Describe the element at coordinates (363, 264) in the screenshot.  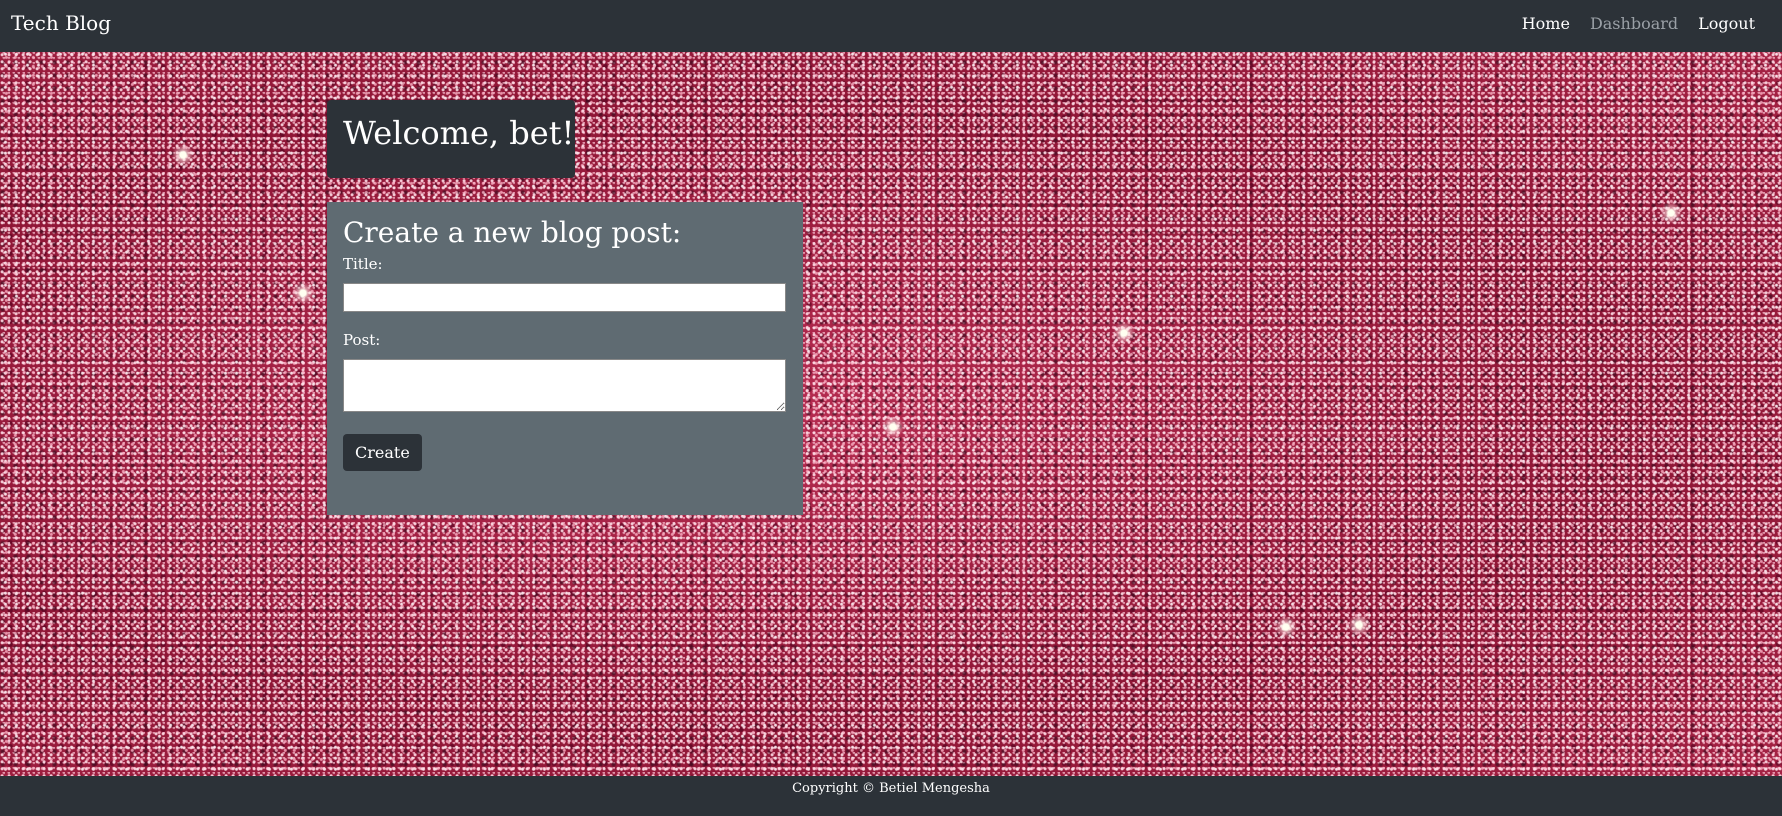
I see `title-label: Title:` at that location.